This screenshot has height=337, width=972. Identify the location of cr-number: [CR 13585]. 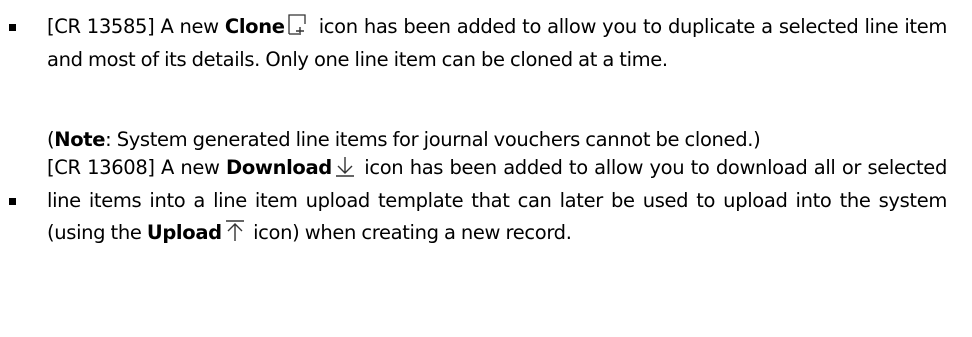
(101, 26).